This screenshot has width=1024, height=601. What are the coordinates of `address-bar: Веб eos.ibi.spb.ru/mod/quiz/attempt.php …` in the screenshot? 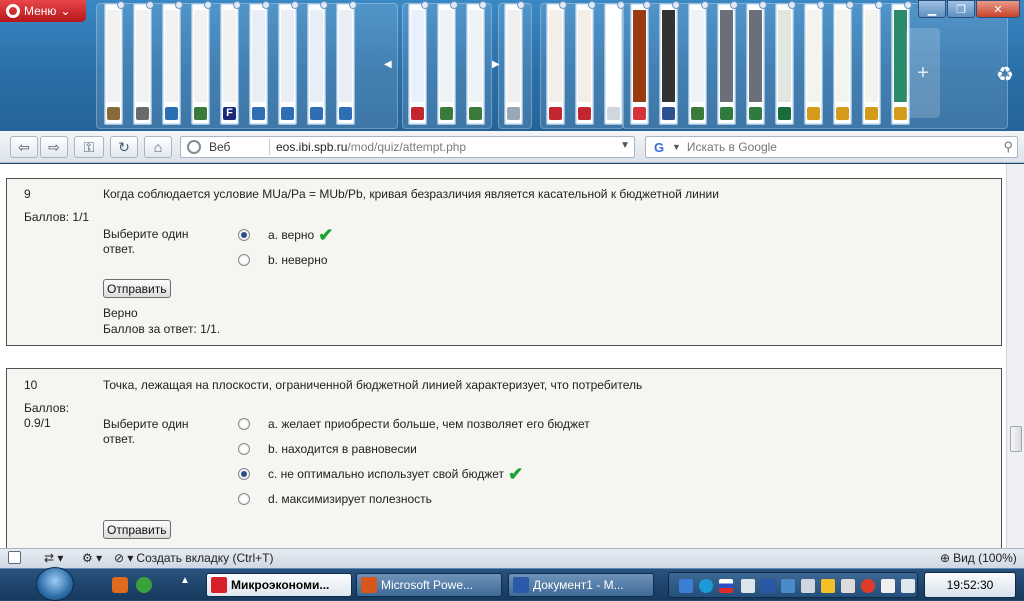 It's located at (407, 147).